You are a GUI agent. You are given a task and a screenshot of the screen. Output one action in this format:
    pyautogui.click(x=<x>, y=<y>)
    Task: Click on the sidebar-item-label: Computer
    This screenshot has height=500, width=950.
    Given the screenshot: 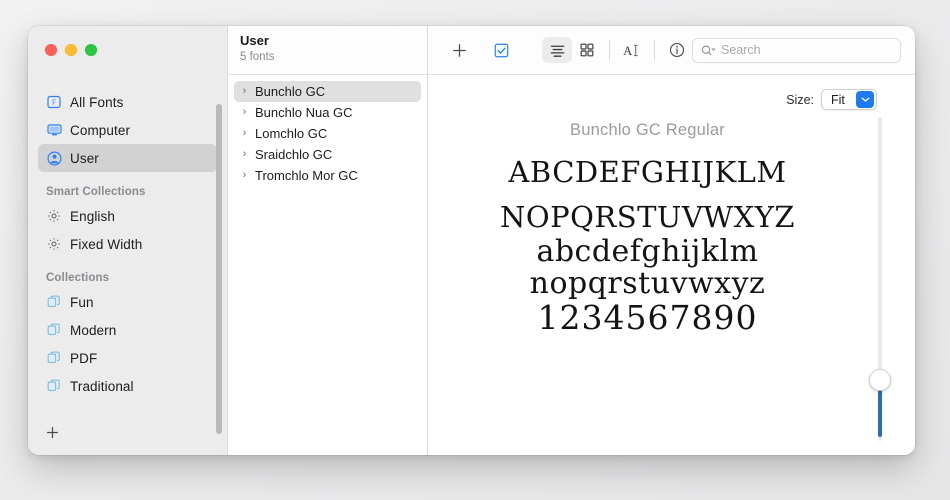 What is the action you would take?
    pyautogui.click(x=100, y=130)
    